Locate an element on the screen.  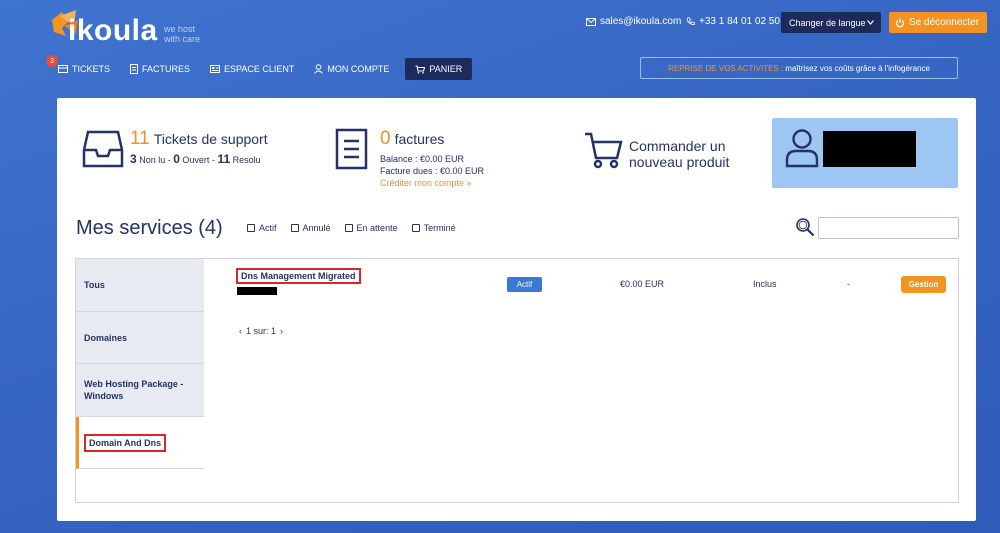
invoices-balance: Balance : €0.00 EUR is located at coordinates (422, 159).